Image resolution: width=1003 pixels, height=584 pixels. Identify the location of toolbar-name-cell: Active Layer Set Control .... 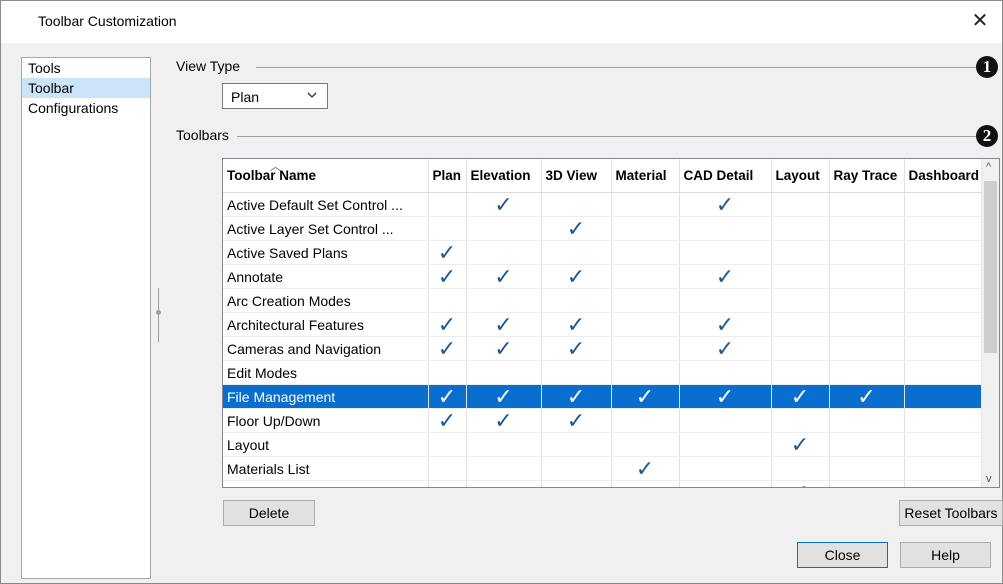
(326, 228).